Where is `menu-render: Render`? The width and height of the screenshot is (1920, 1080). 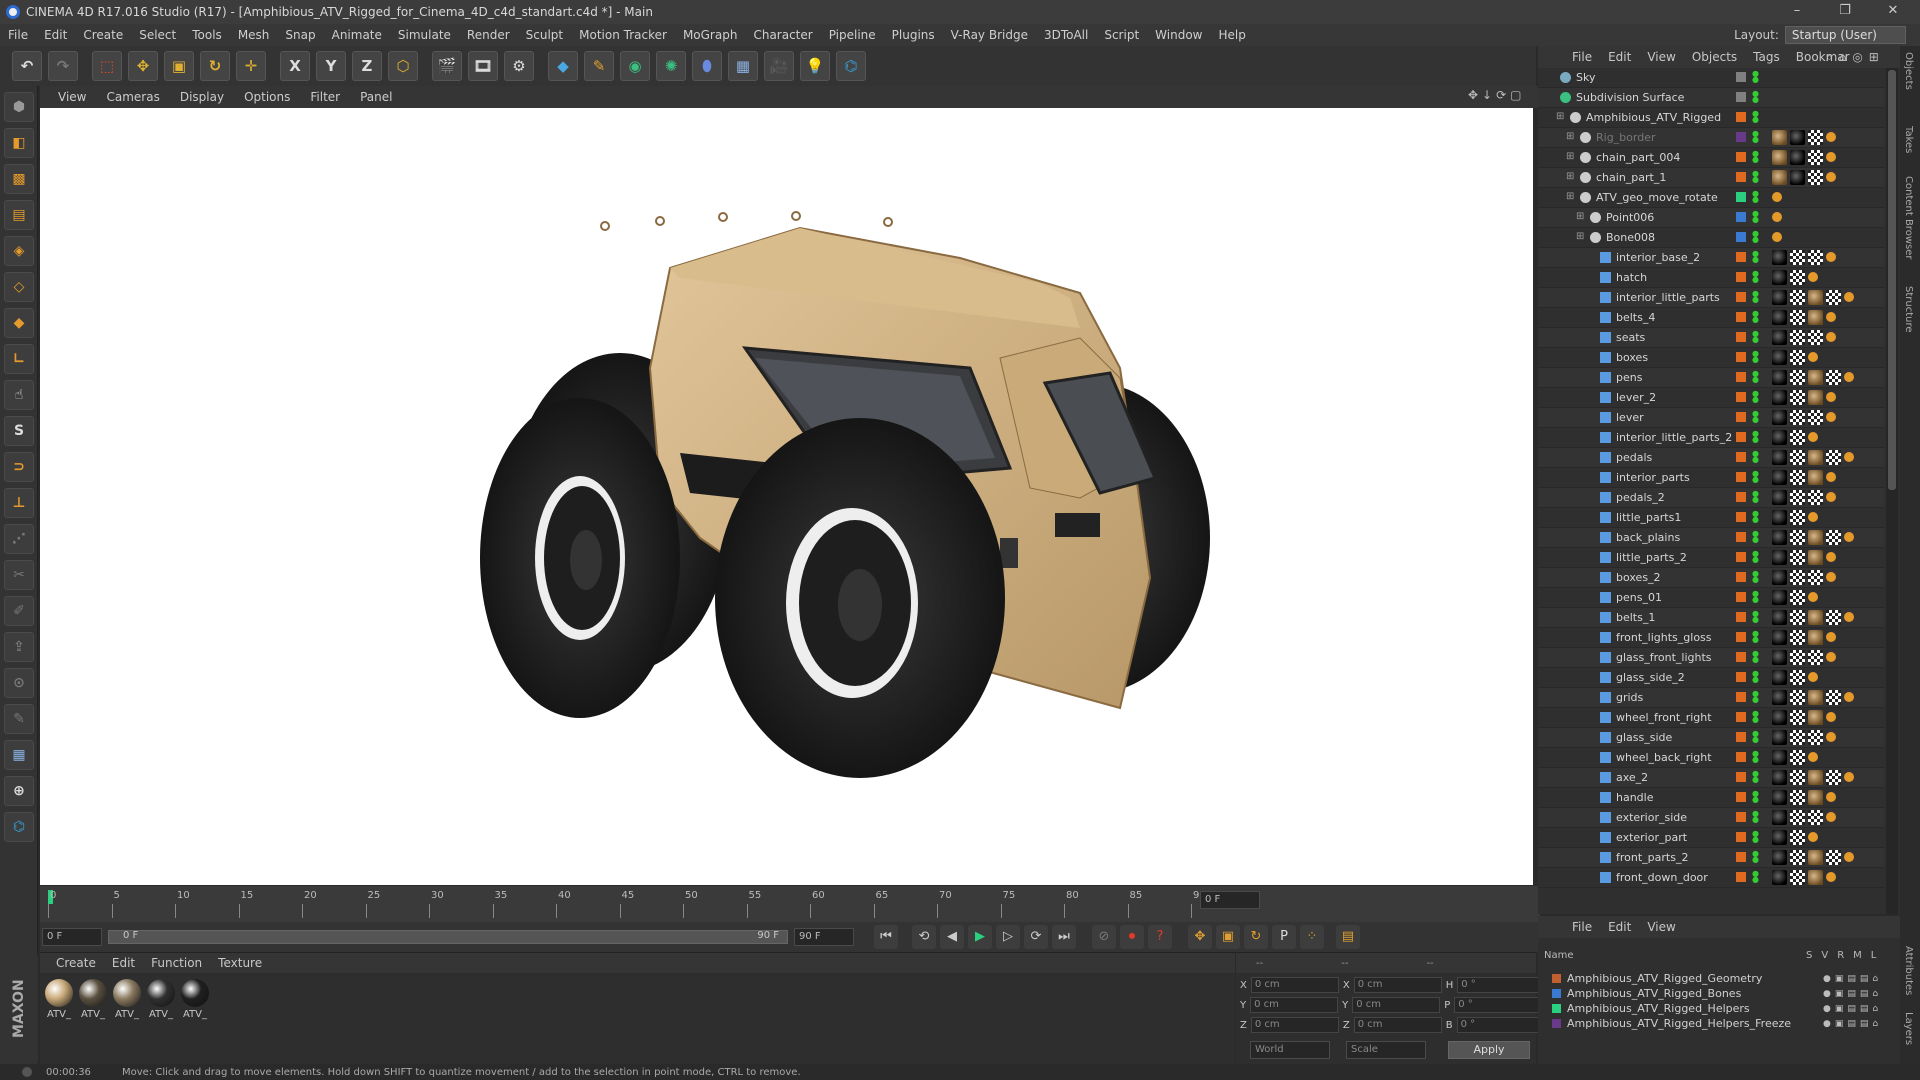 menu-render: Render is located at coordinates (488, 35).